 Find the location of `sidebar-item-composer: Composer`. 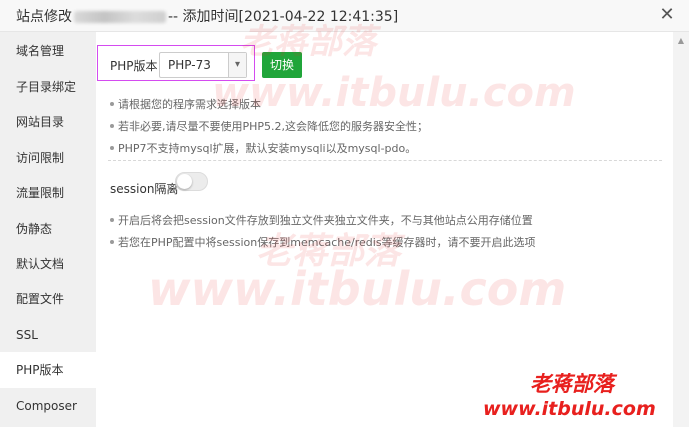

sidebar-item-composer: Composer is located at coordinates (48, 406).